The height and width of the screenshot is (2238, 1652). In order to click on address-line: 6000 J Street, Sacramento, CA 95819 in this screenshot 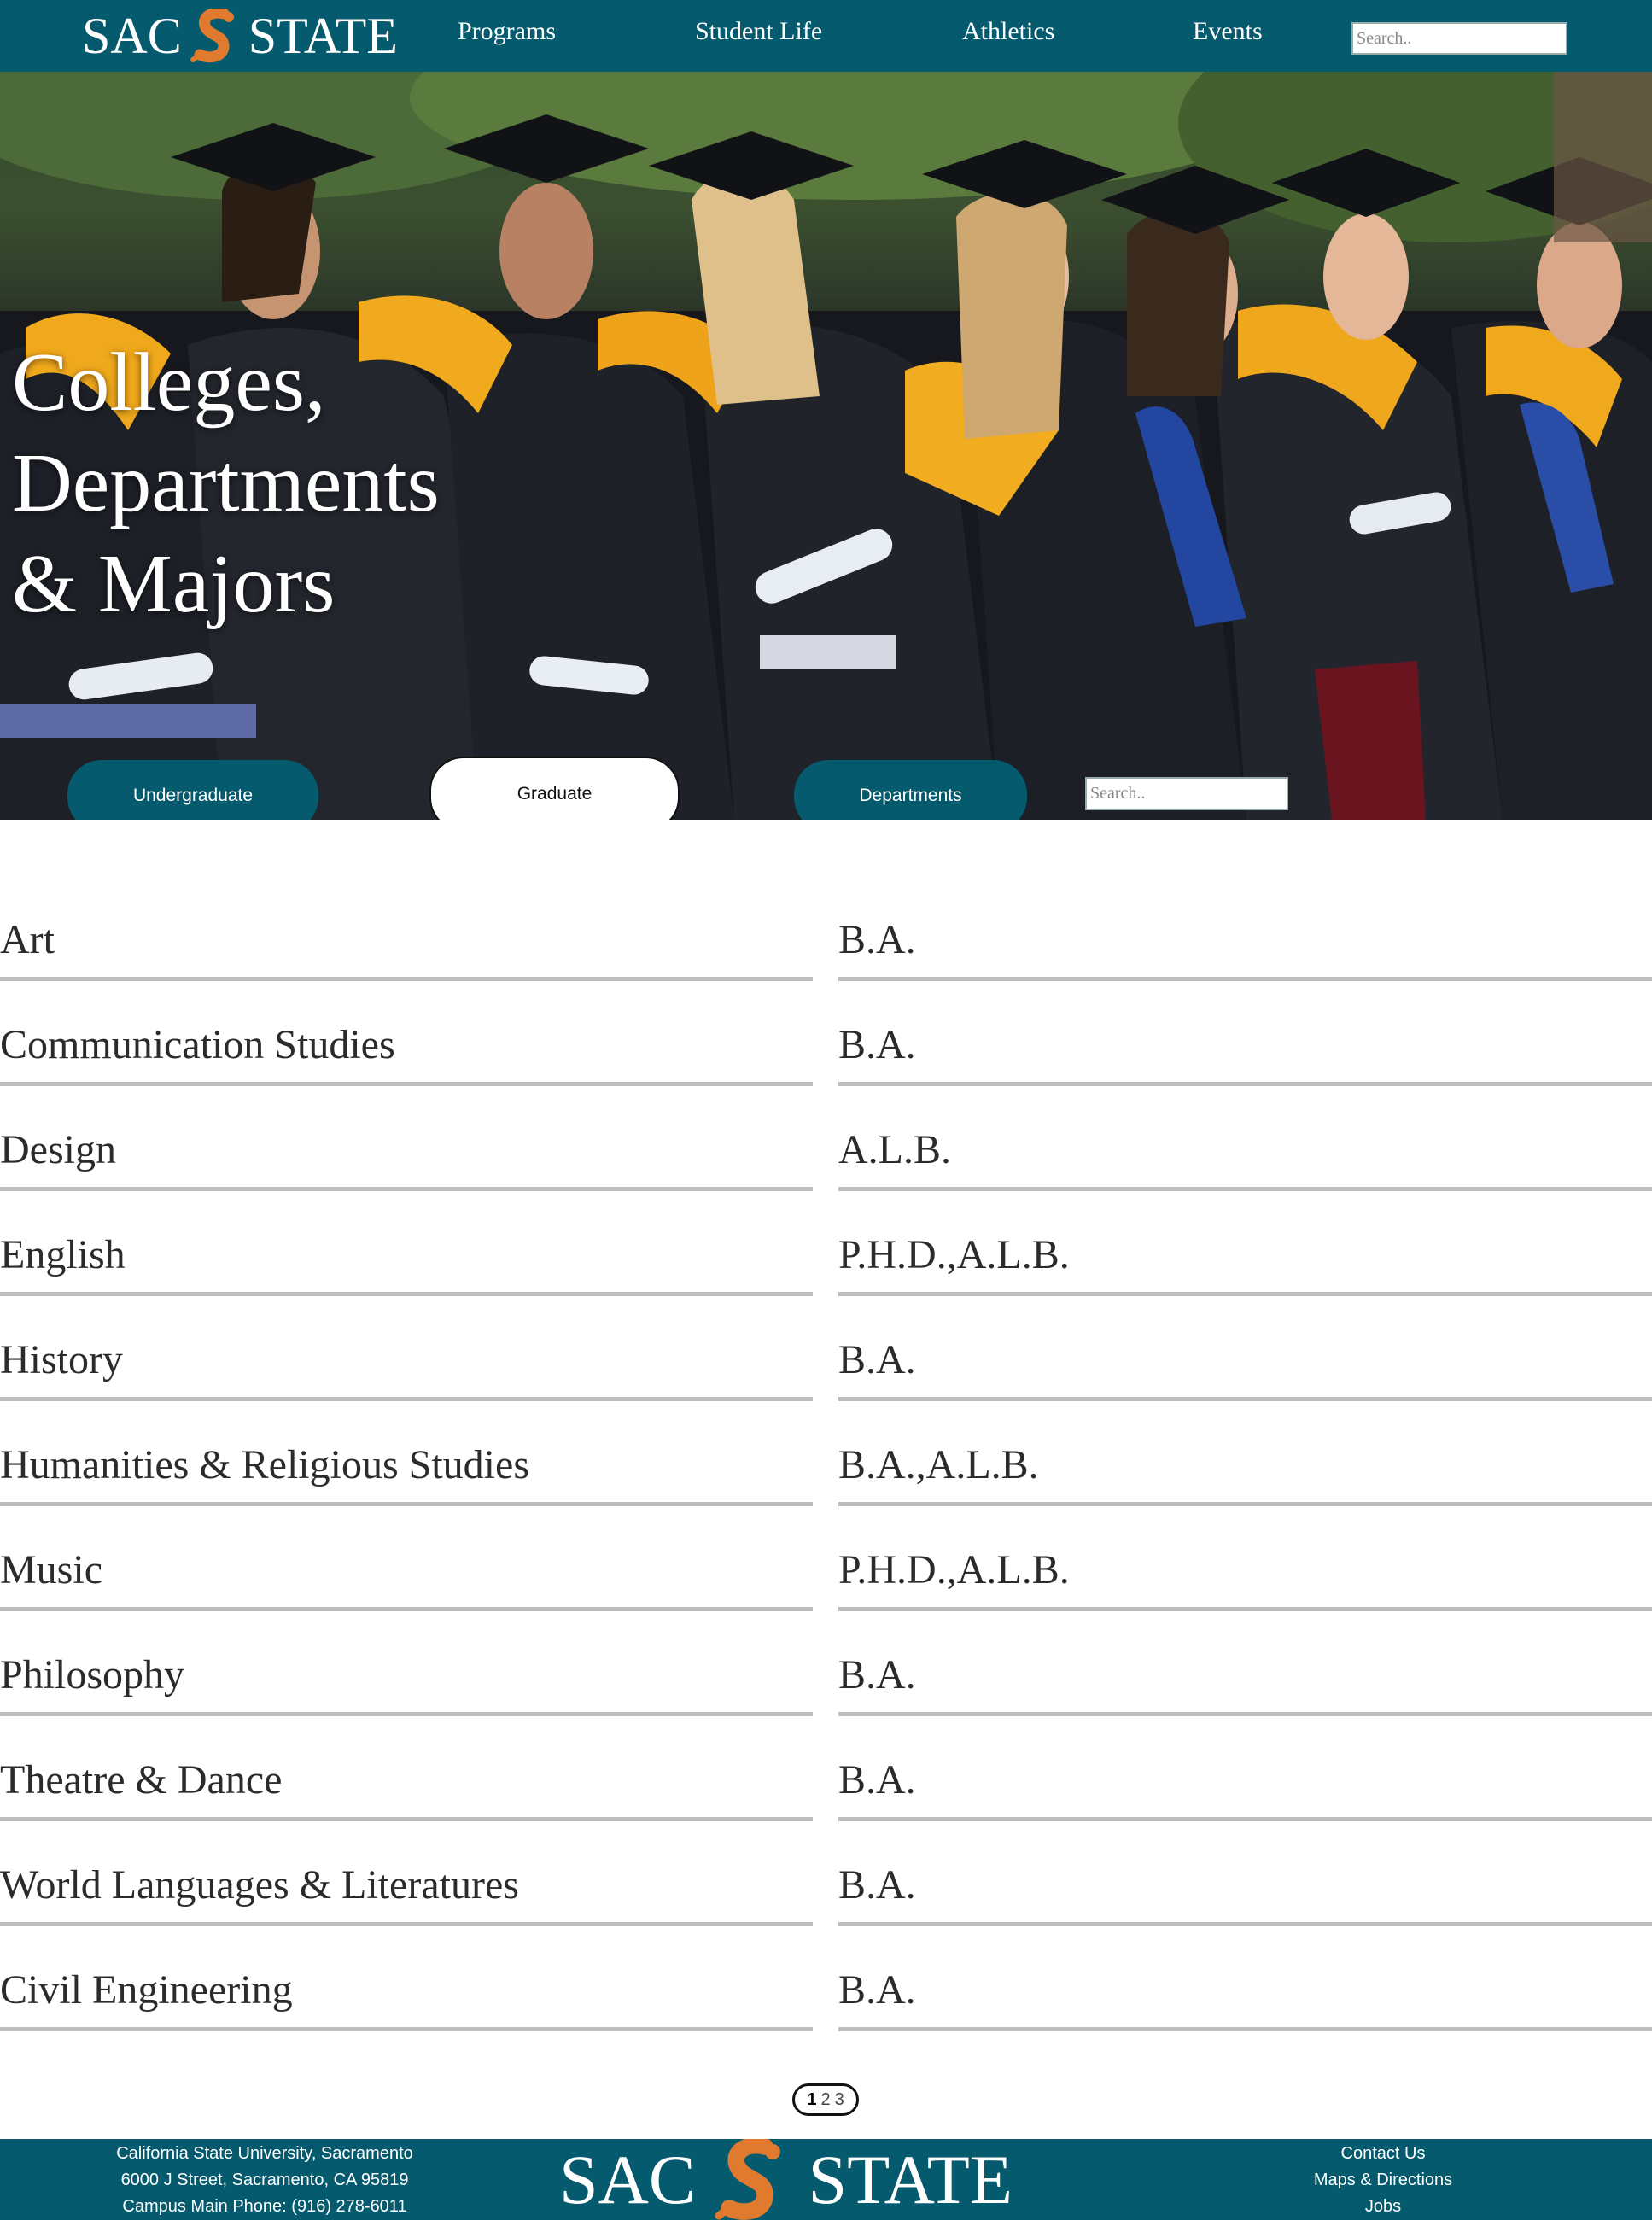, I will do `click(264, 2180)`.